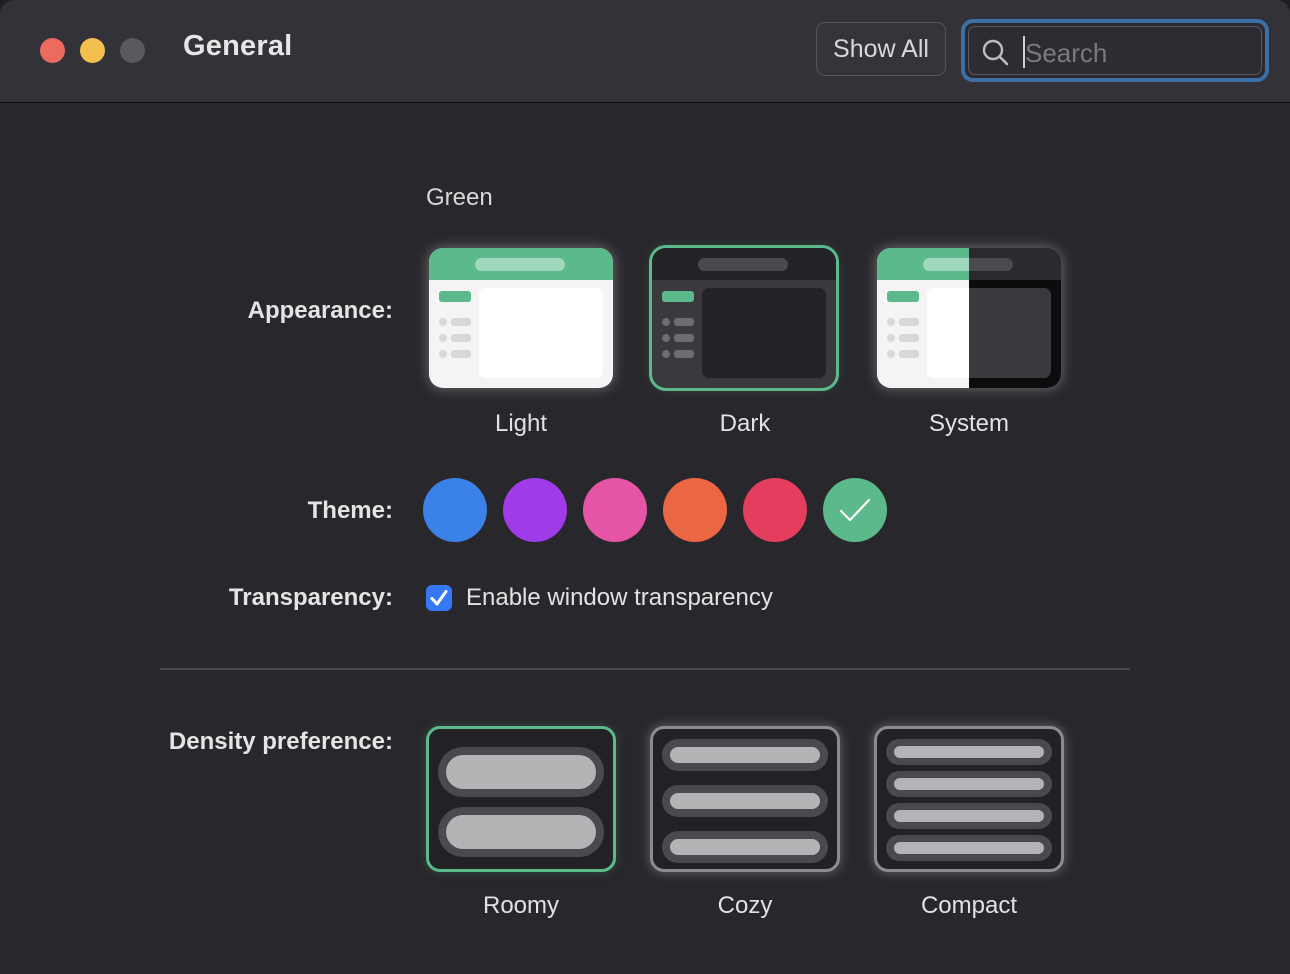 The width and height of the screenshot is (1290, 974). Describe the element at coordinates (52, 50) in the screenshot. I see `close-window-button` at that location.